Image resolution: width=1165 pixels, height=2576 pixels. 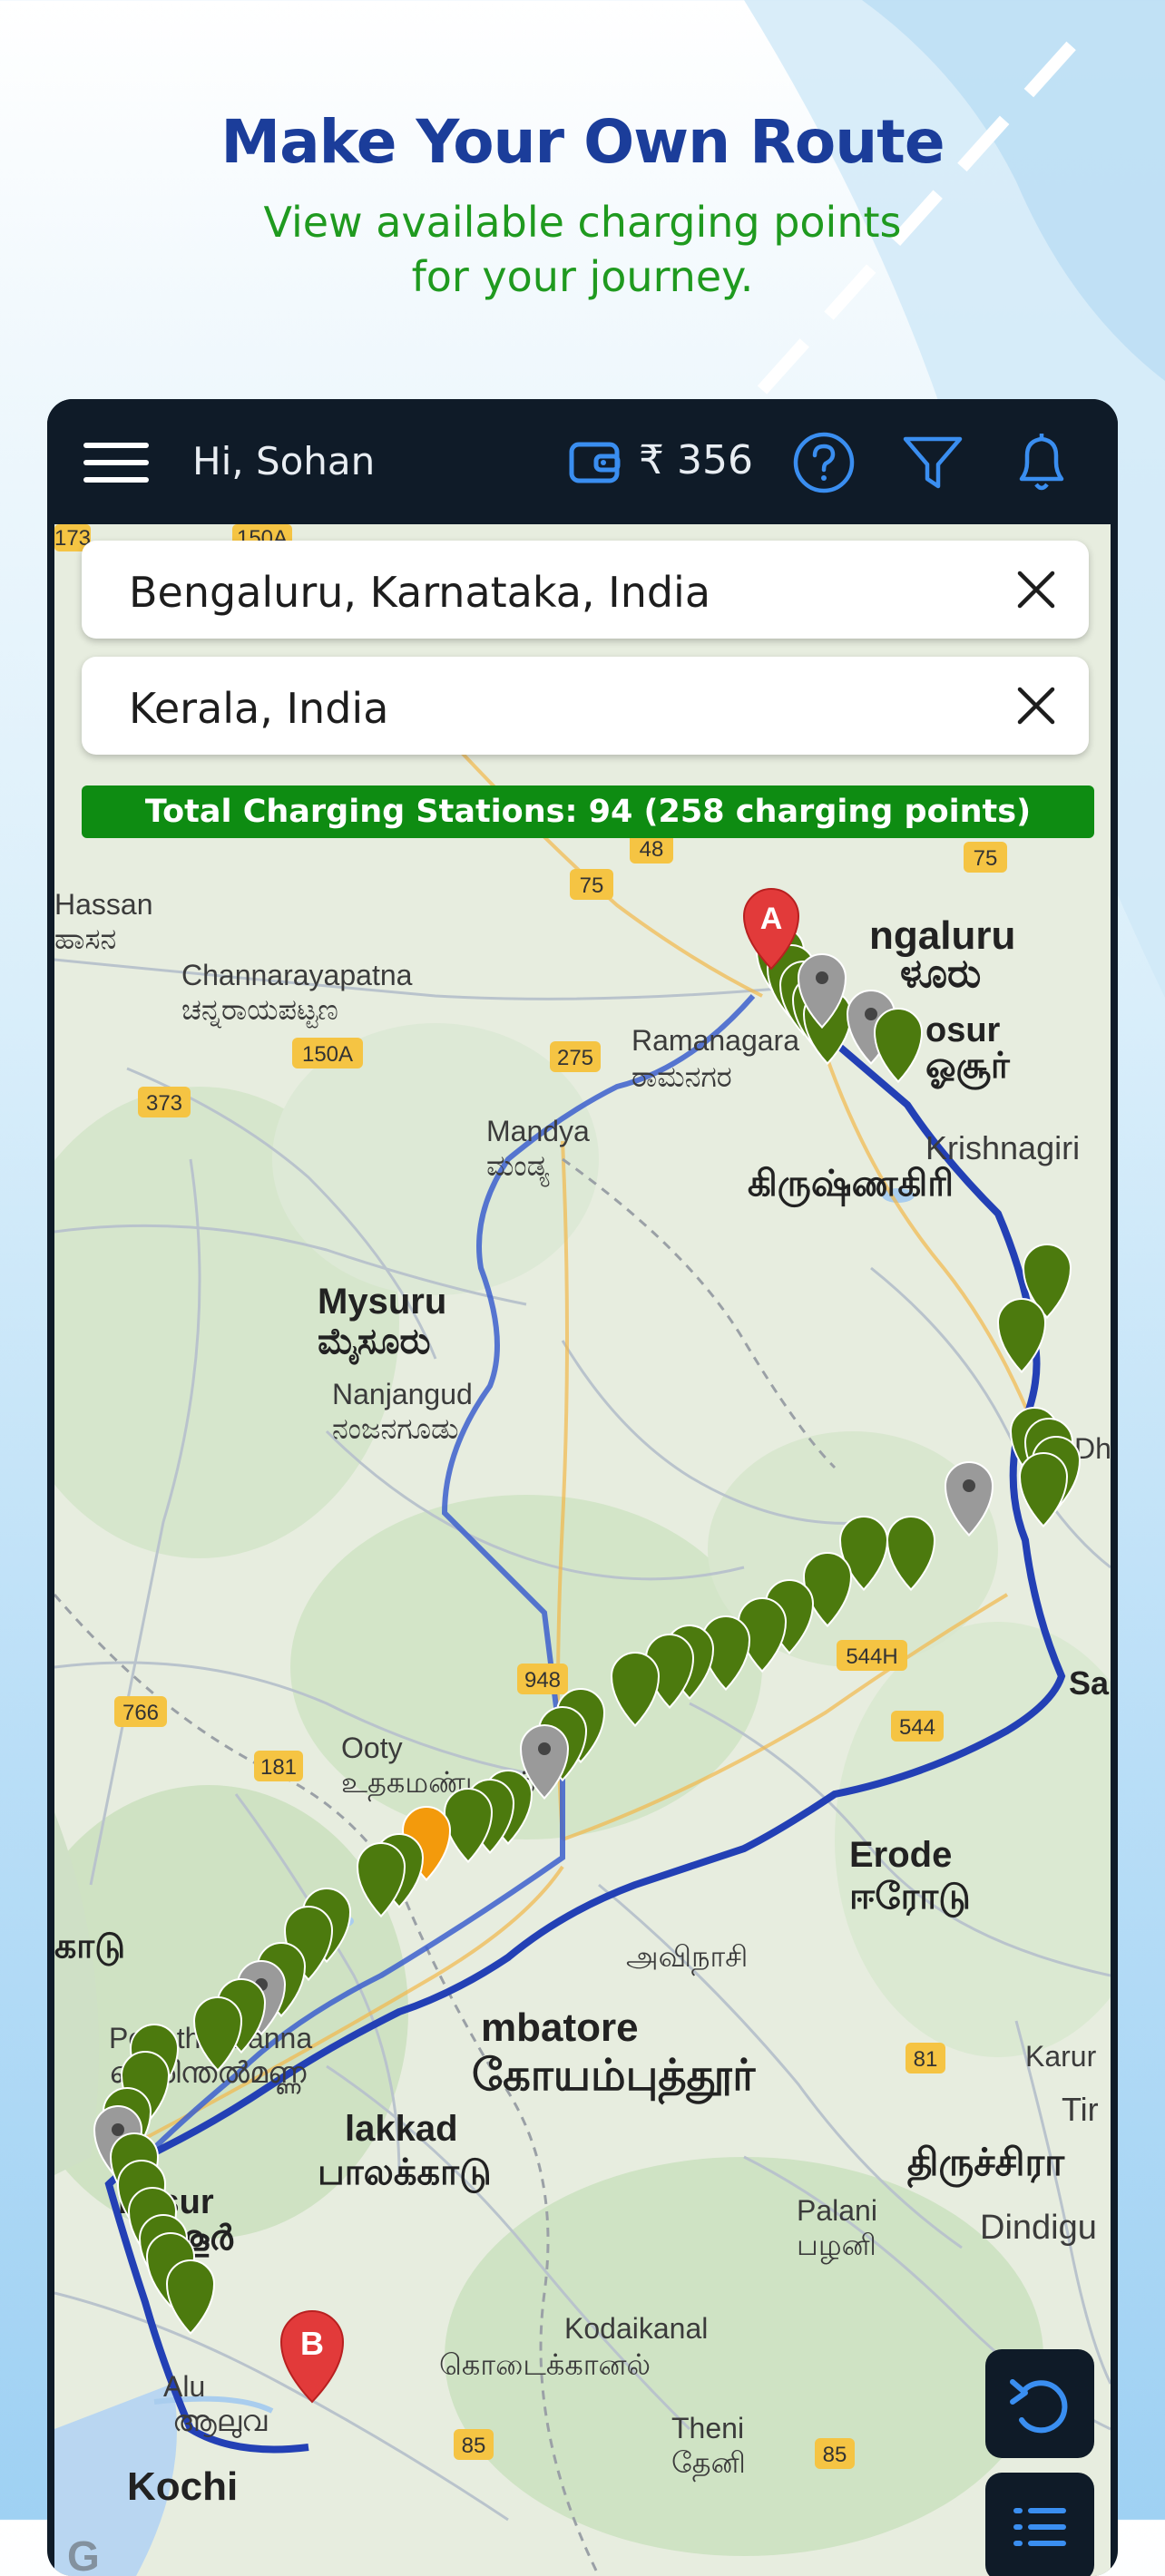 I want to click on svg-text: 81, so click(x=926, y=2059).